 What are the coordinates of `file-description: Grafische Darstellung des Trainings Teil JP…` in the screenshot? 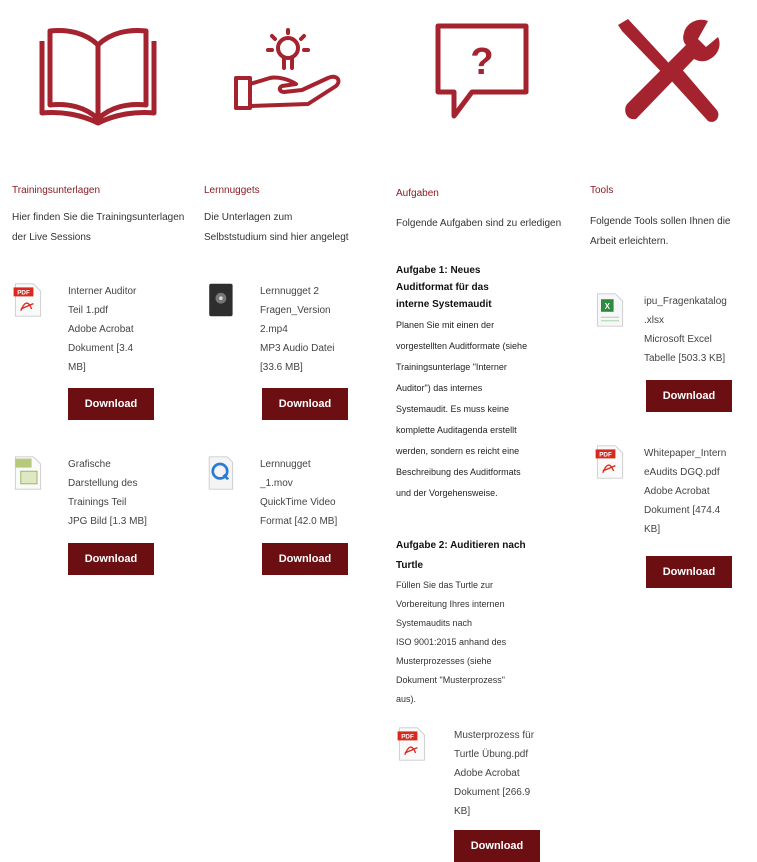 It's located at (107, 493).